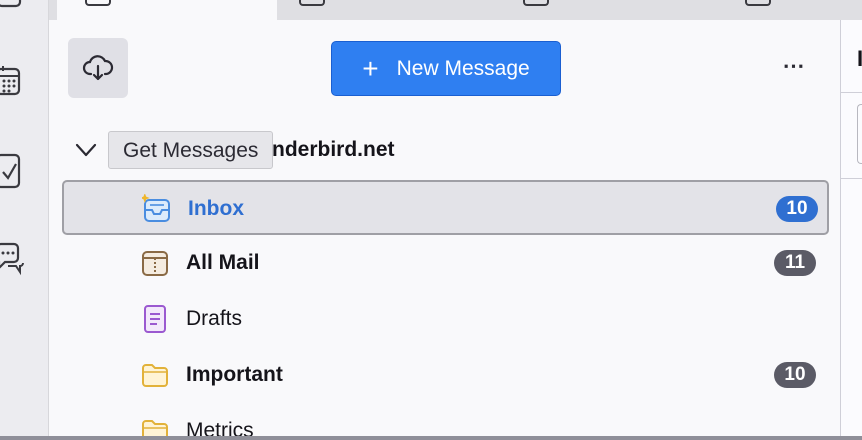 Image resolution: width=862 pixels, height=440 pixels. I want to click on unread-count-badge: 11, so click(795, 263).